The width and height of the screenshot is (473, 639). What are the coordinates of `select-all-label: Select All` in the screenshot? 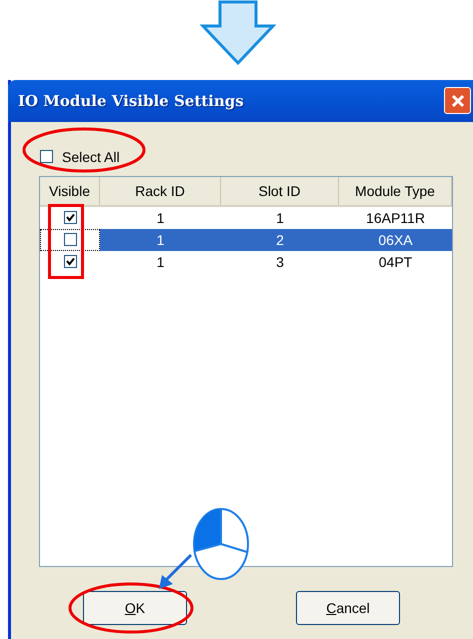 It's located at (91, 156).